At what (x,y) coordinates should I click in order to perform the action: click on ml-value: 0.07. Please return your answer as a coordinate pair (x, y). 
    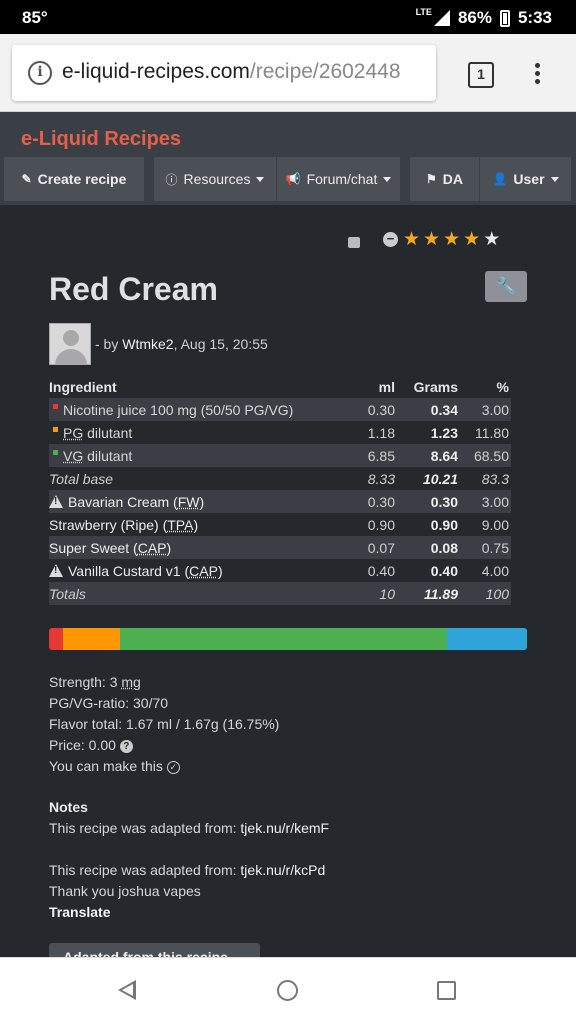
    Looking at the image, I should click on (381, 547).